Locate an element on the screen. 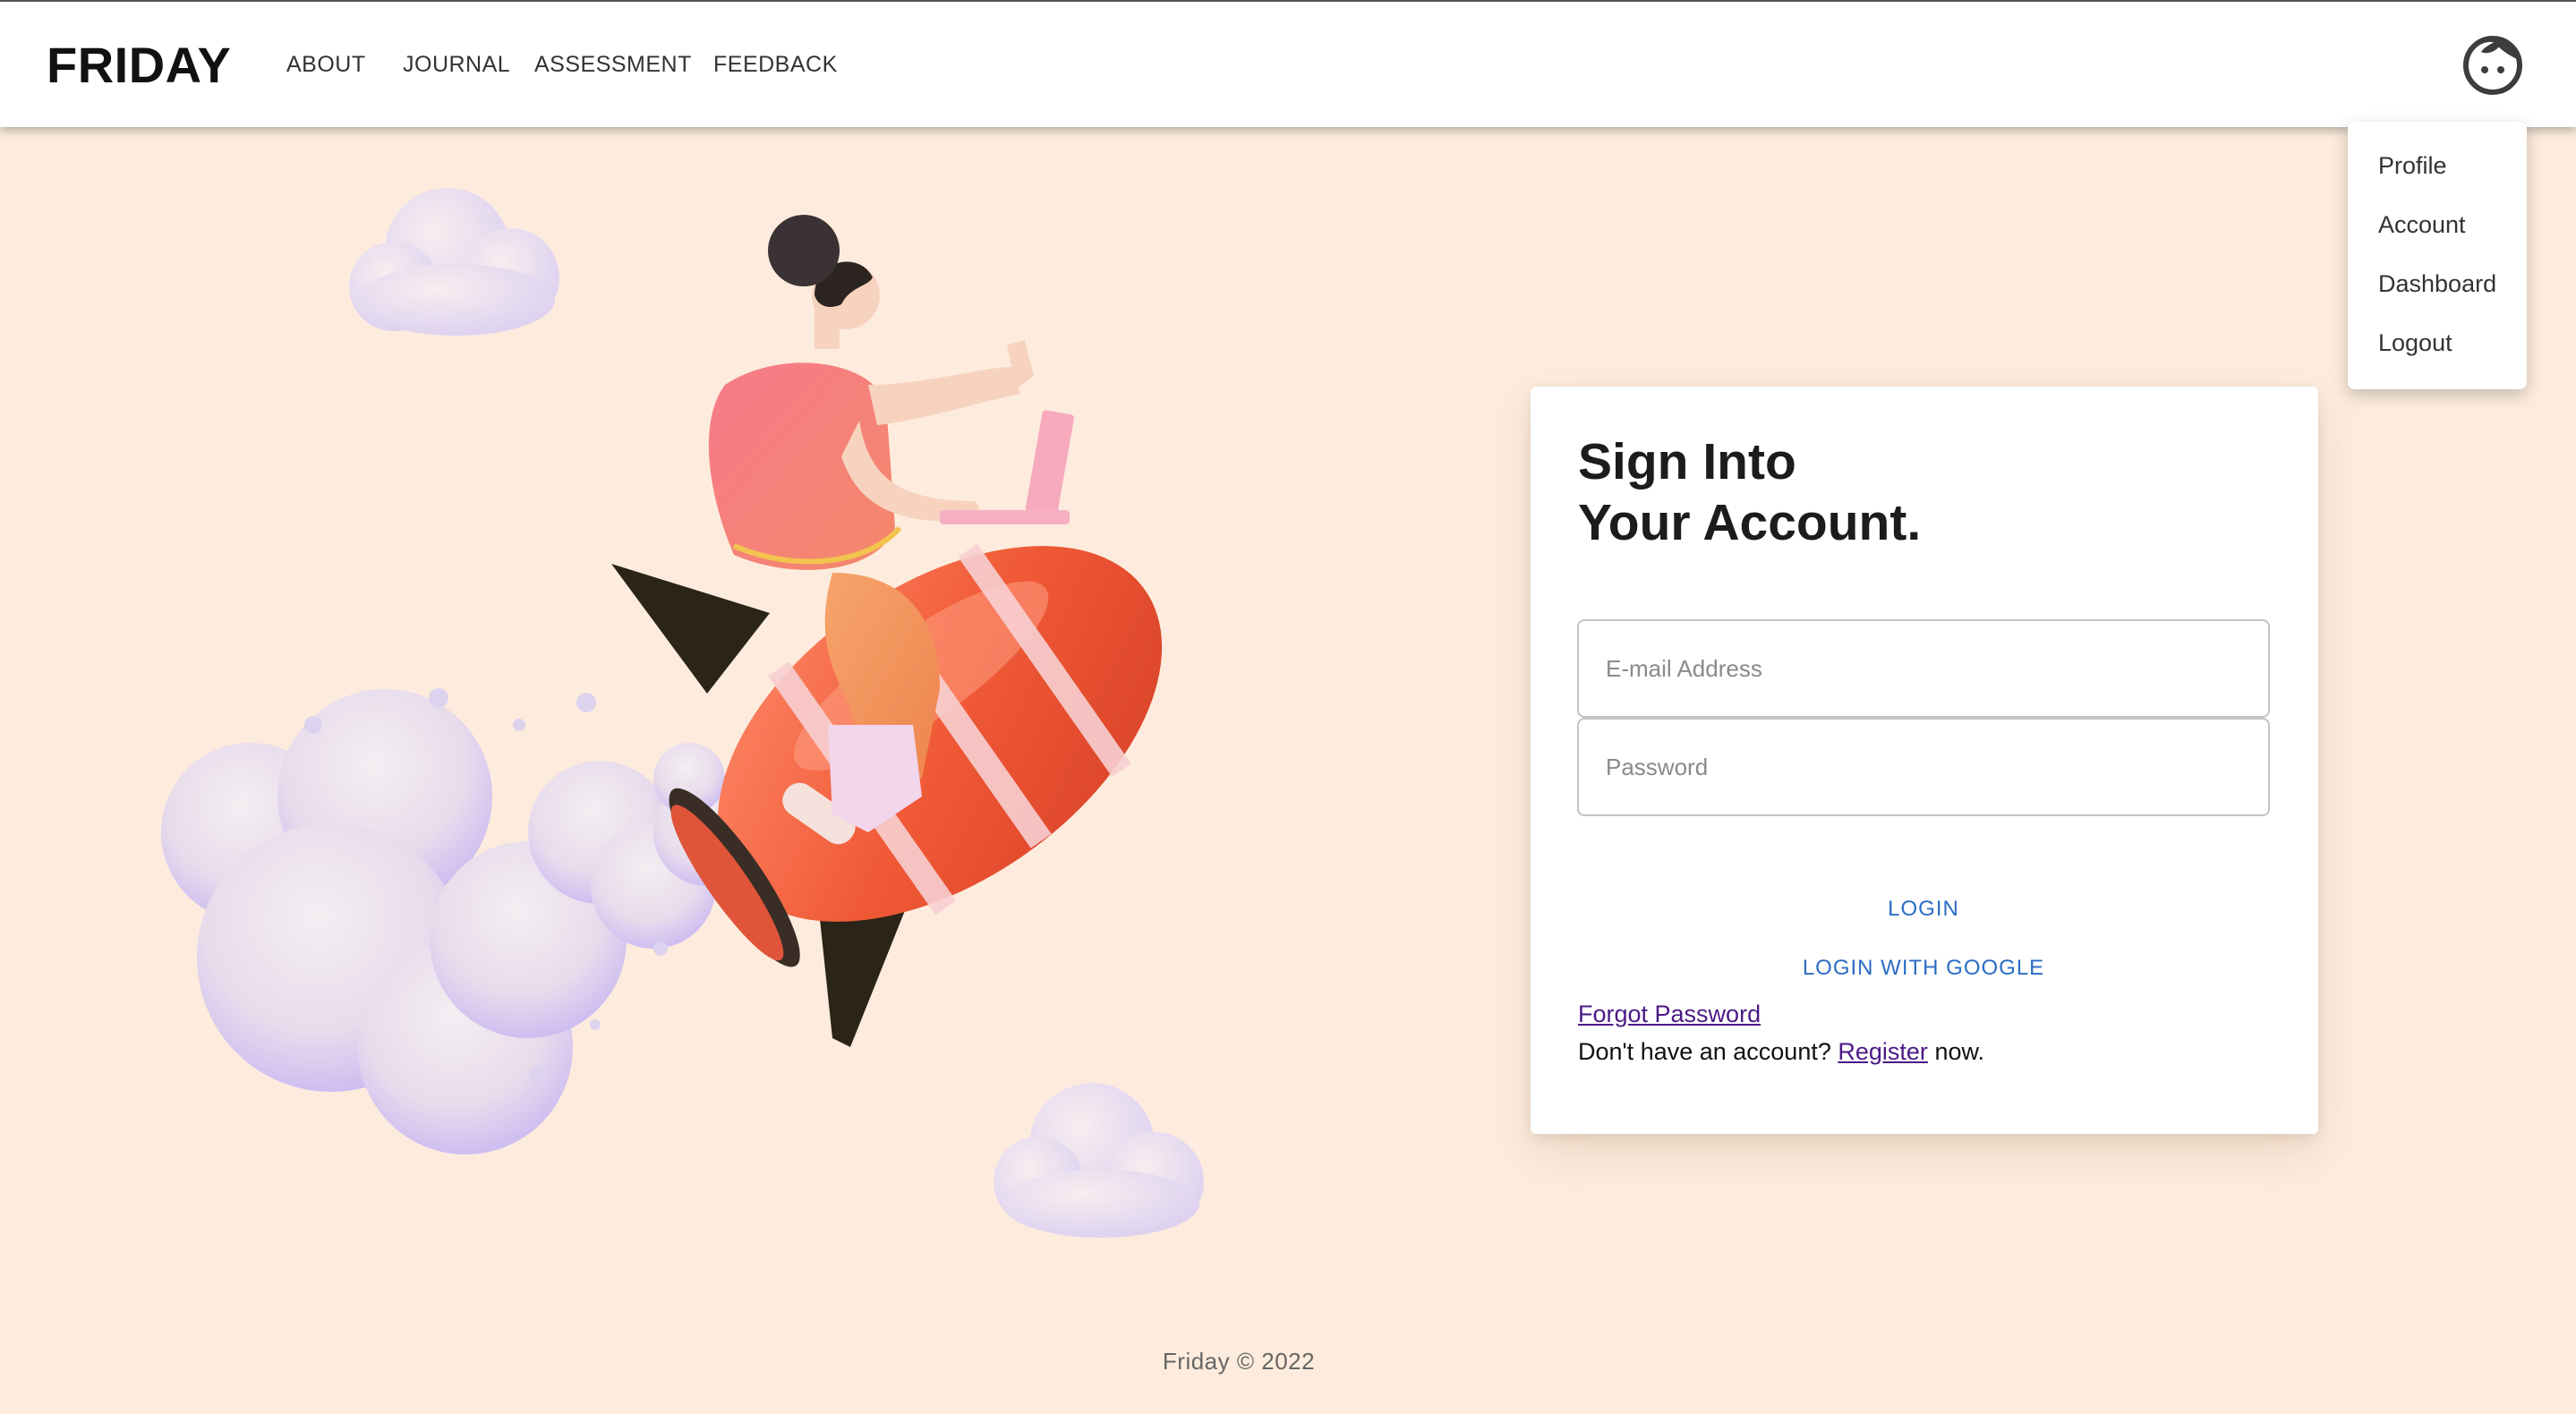 This screenshot has width=2576, height=1414. login-title-line1: Sign Into is located at coordinates (1687, 461).